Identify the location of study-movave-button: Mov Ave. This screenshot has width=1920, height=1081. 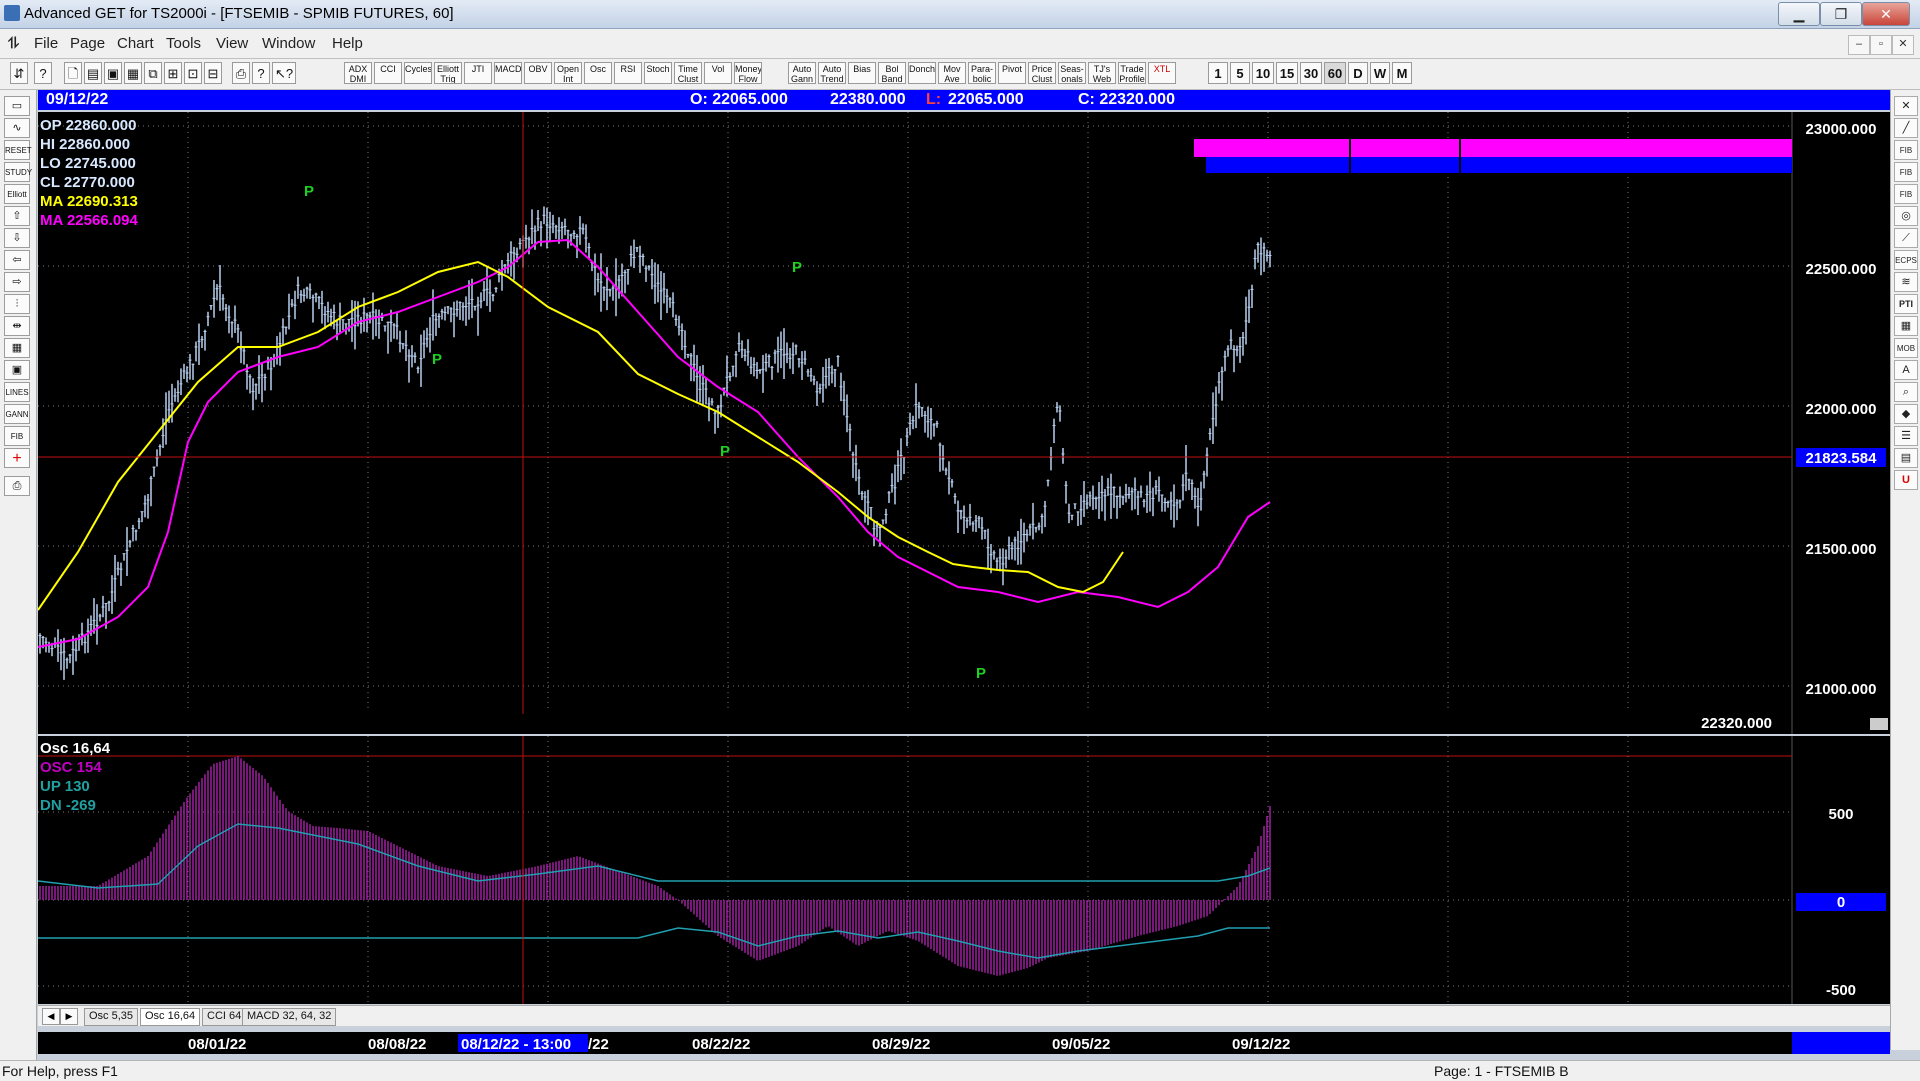
(952, 73).